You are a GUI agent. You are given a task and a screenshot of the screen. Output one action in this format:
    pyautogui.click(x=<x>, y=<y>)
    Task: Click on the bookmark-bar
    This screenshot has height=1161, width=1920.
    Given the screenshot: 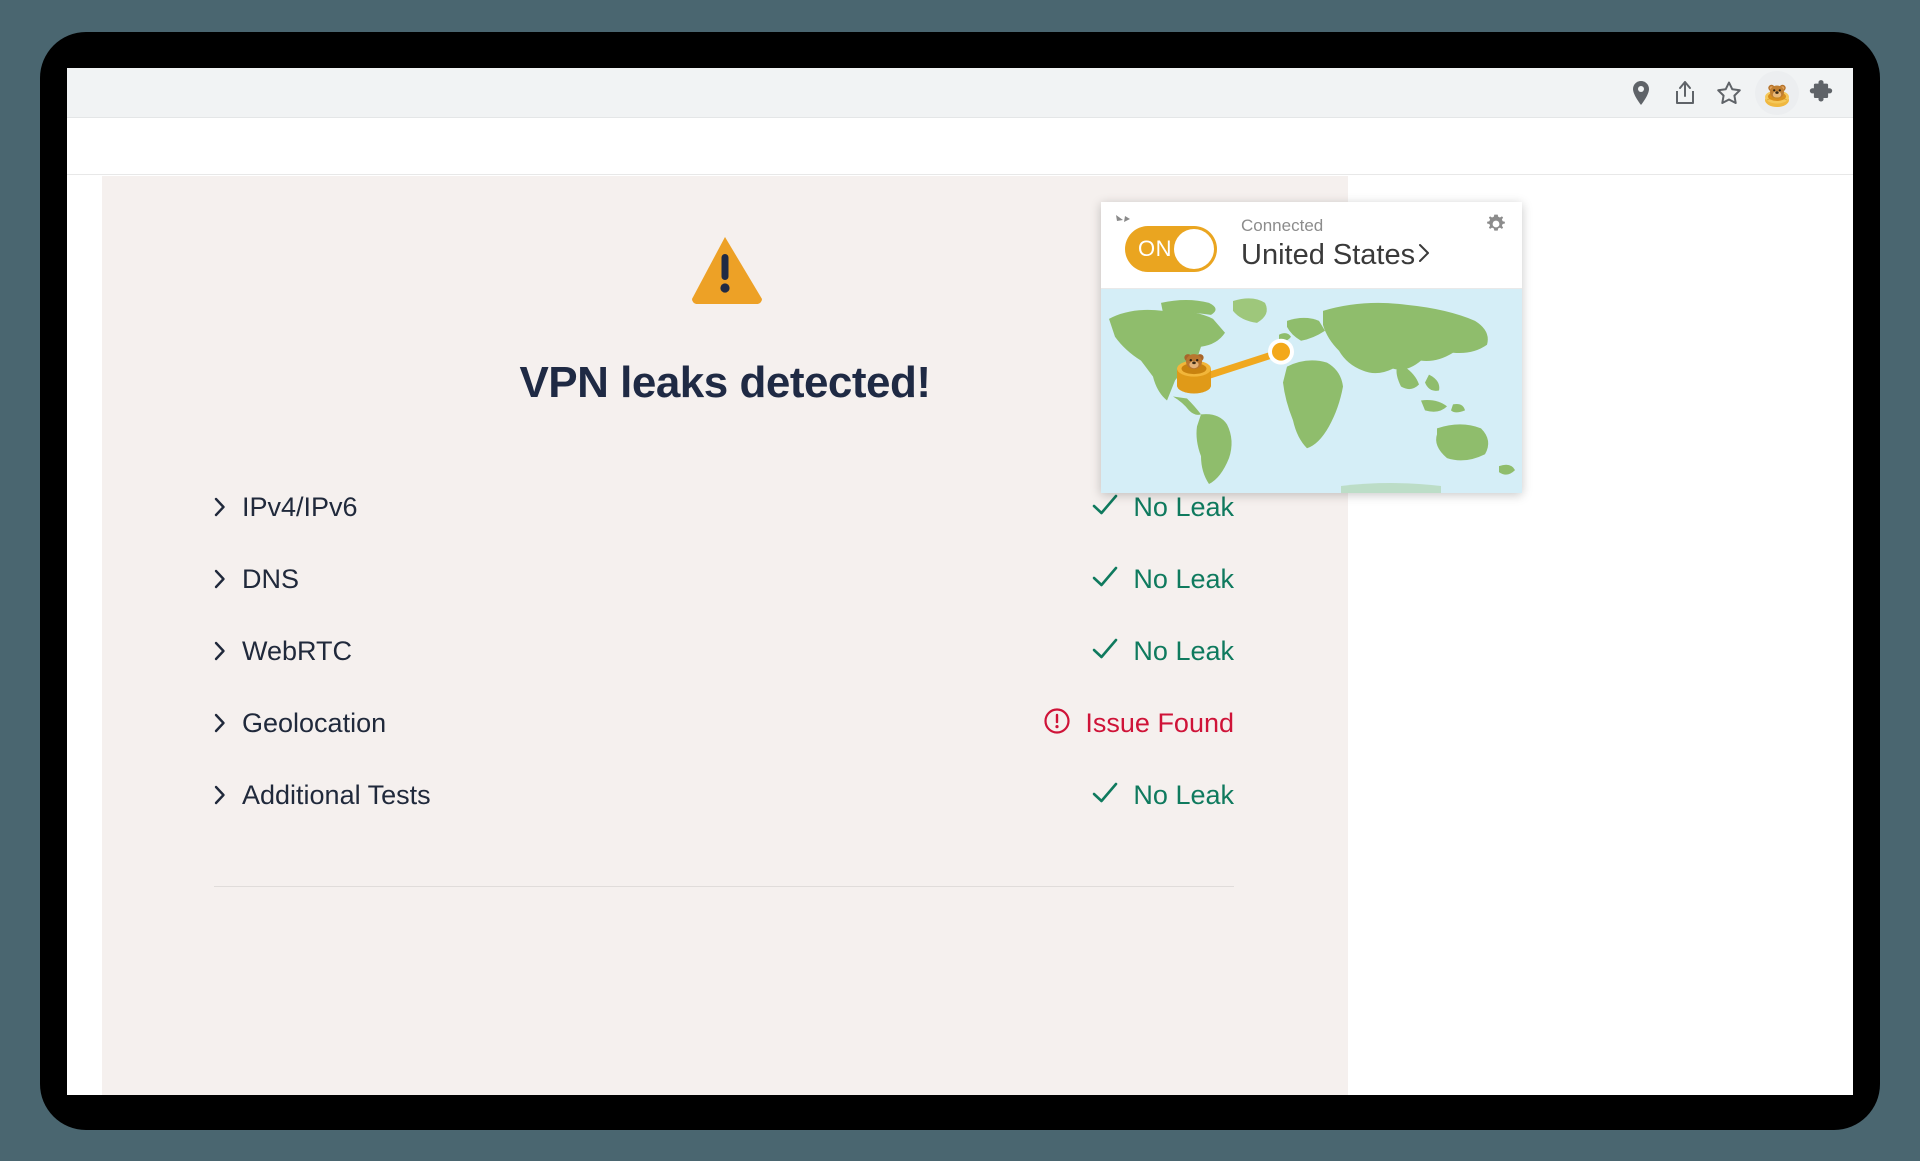 What is the action you would take?
    pyautogui.click(x=960, y=146)
    